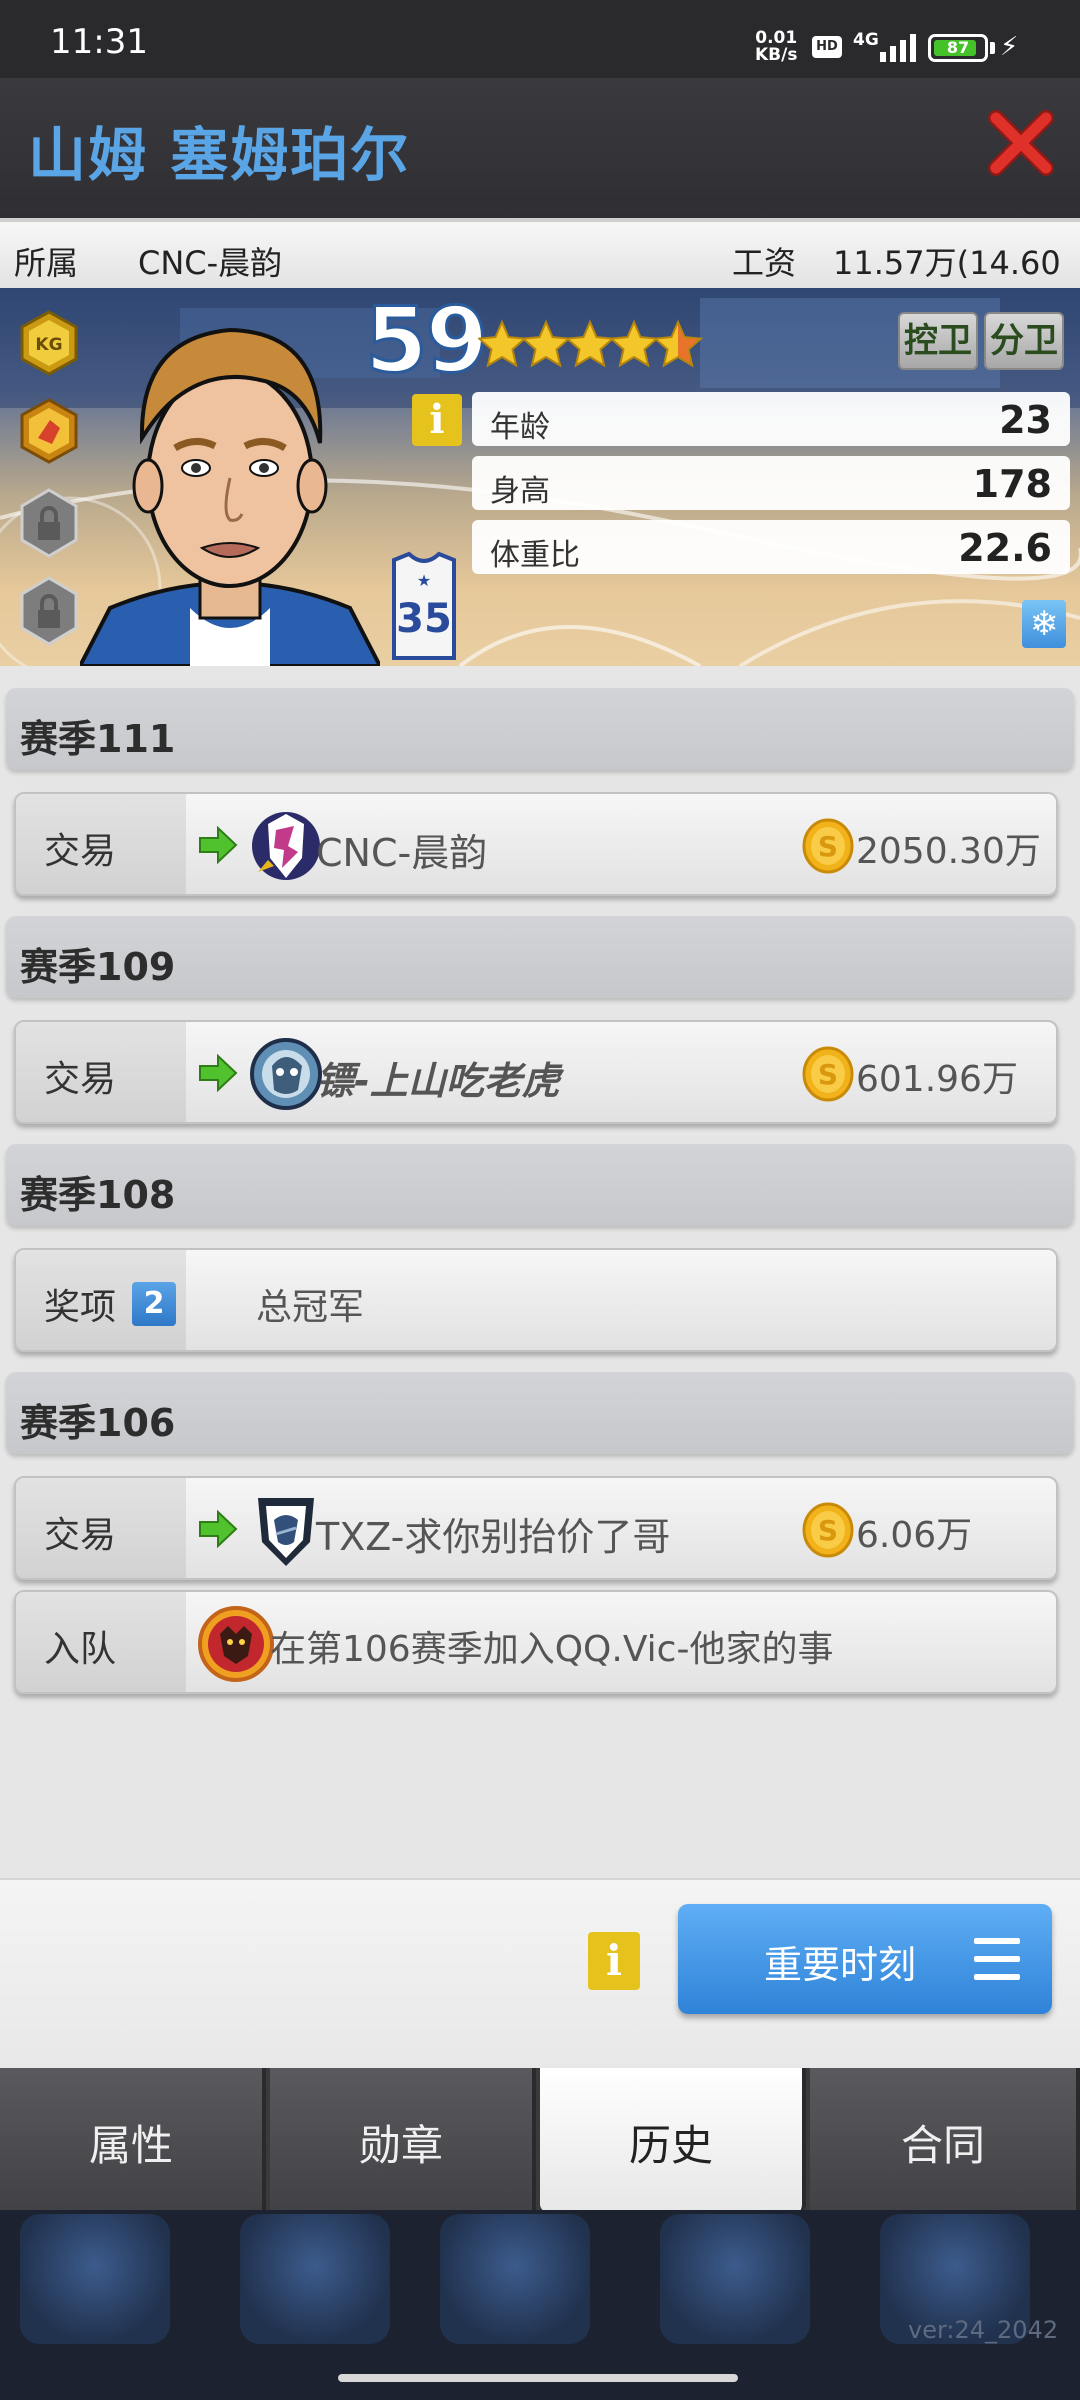 This screenshot has width=1080, height=2400. I want to click on tab-contract: 合同, so click(945, 2139).